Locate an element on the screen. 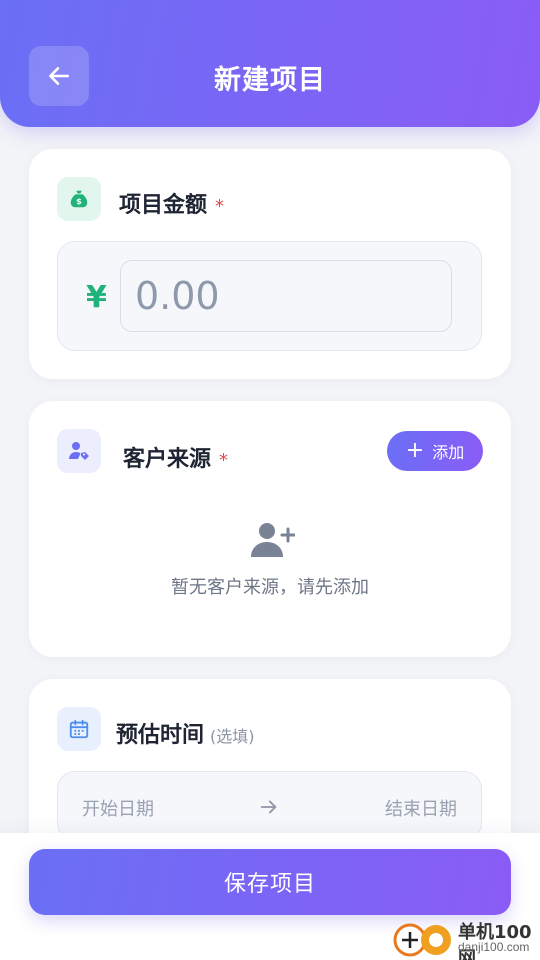 The image size is (540, 960). add-customer-button: + 添加 is located at coordinates (435, 451).